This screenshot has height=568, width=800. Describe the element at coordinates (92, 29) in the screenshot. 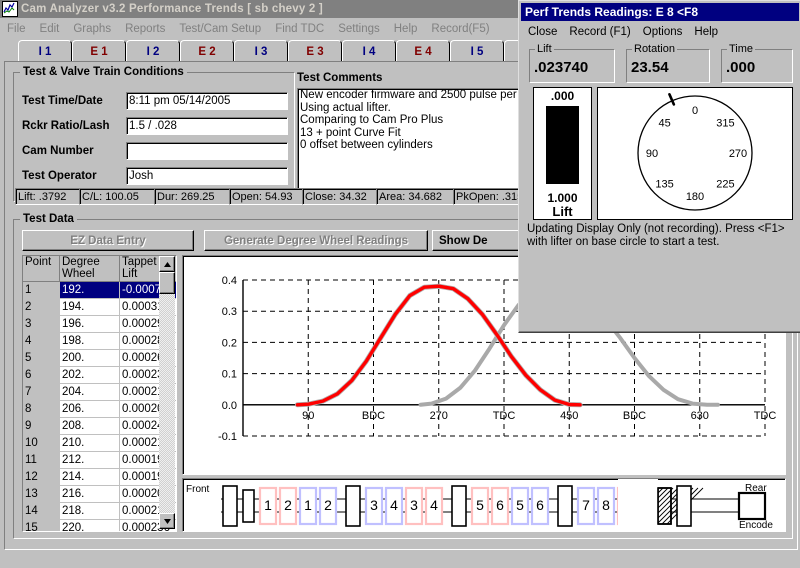

I see `menu-graphs: Graphs` at that location.